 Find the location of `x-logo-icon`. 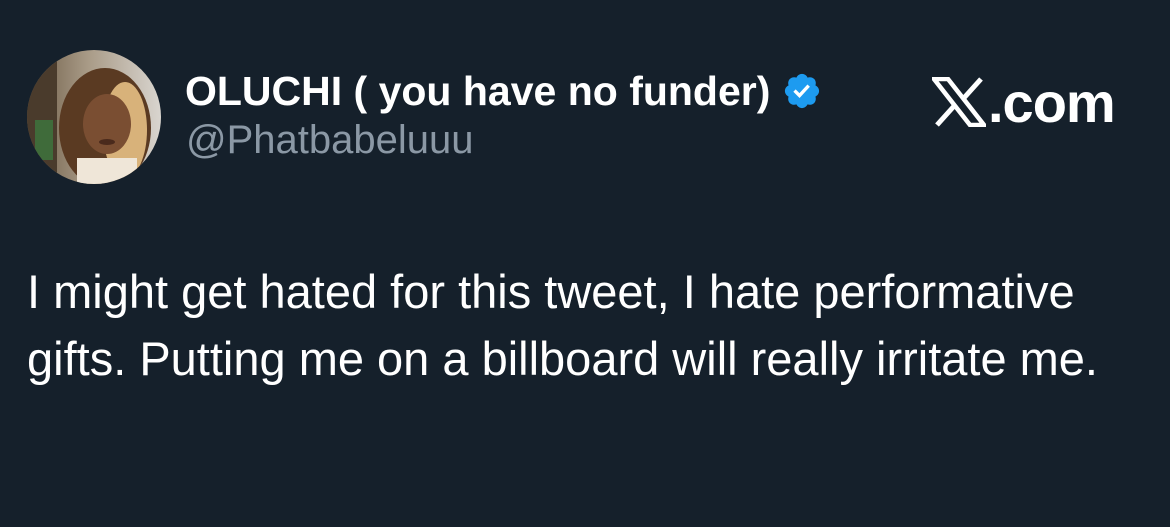

x-logo-icon is located at coordinates (959, 102).